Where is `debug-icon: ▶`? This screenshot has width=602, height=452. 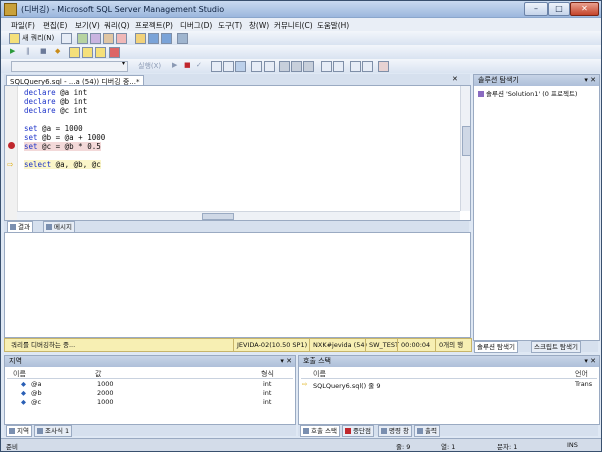 debug-icon: ▶ is located at coordinates (174, 65).